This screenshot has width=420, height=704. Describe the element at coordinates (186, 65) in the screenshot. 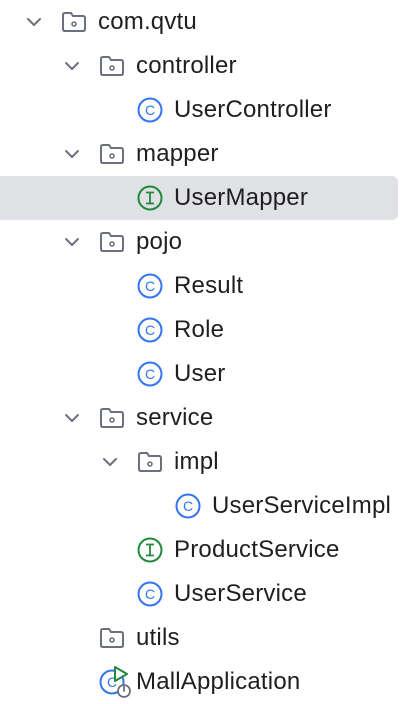

I see `tree-node-label: controller` at that location.